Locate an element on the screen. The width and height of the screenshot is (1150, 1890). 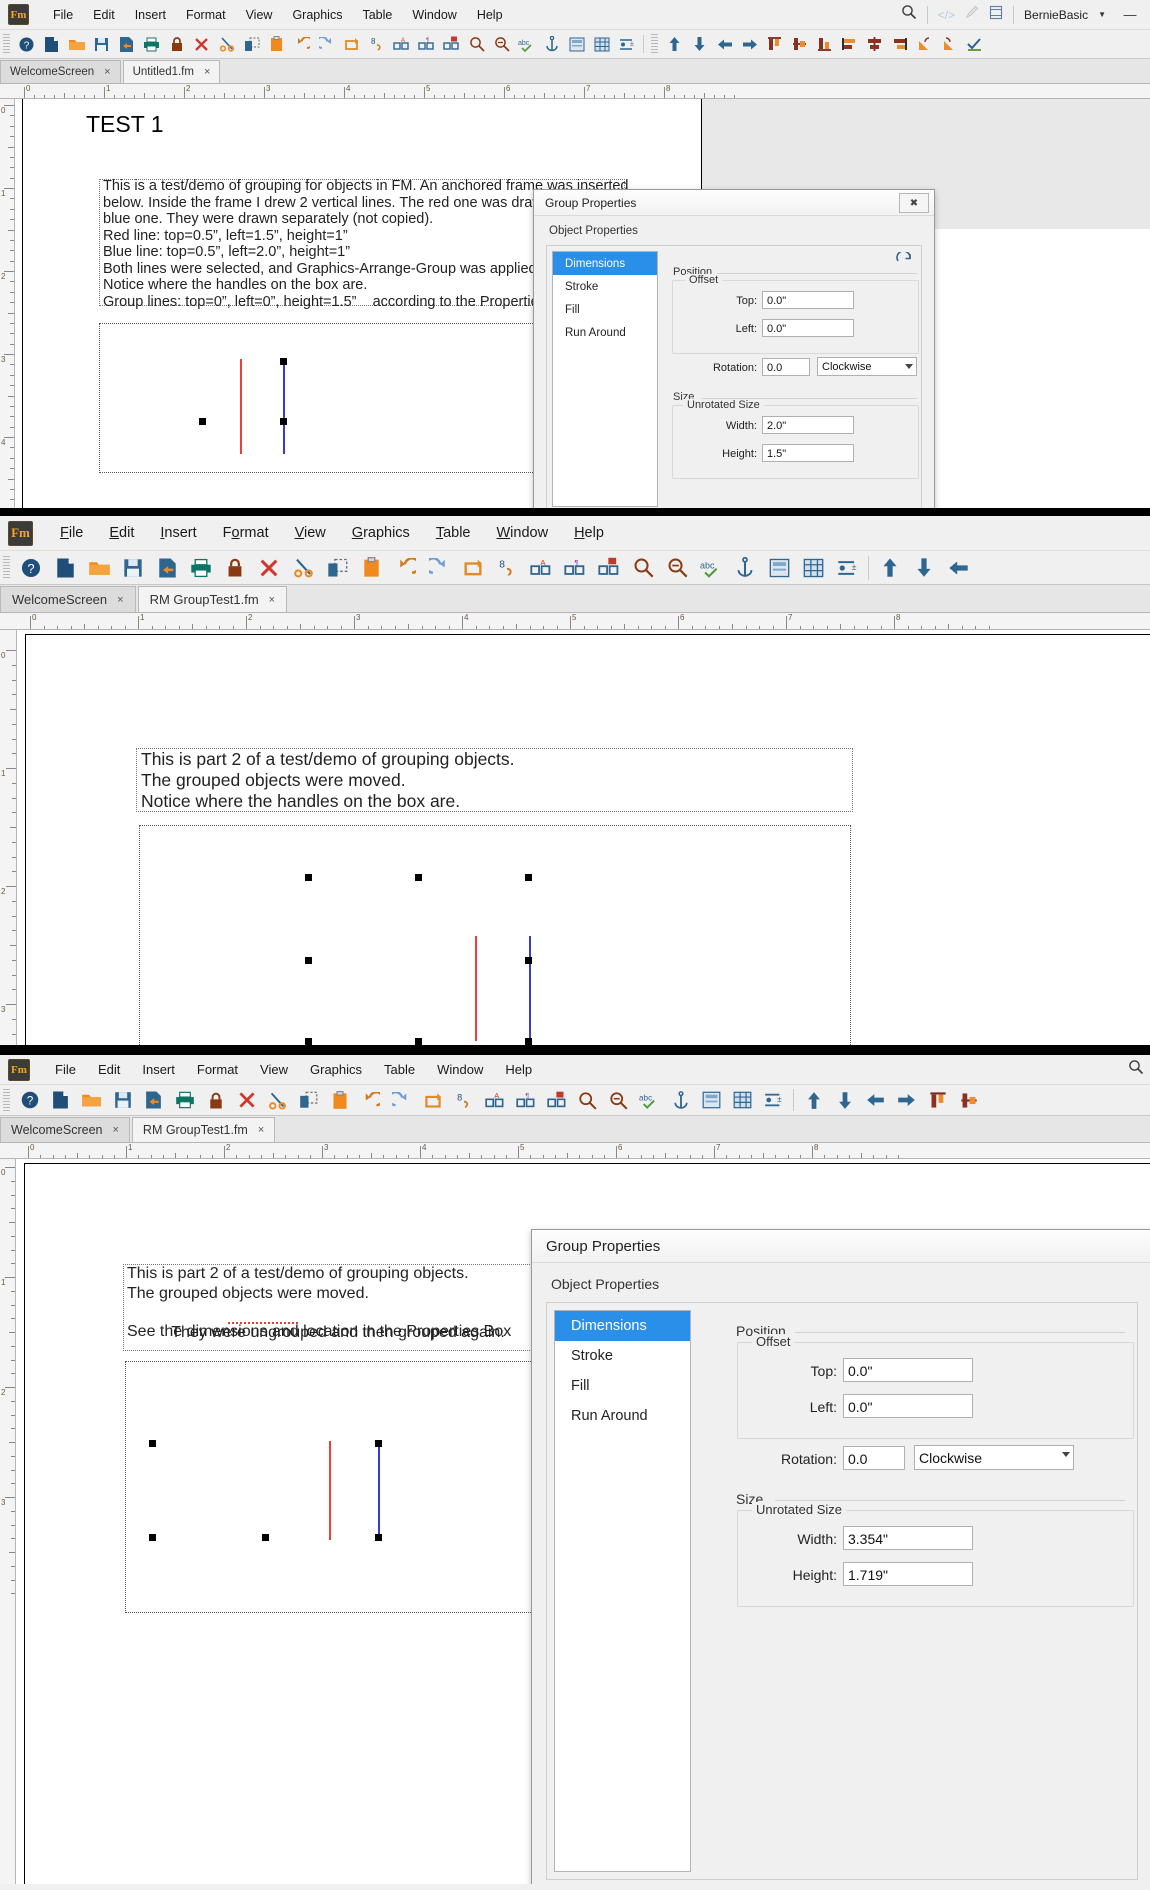
width-field: 2.0" is located at coordinates (808, 425).